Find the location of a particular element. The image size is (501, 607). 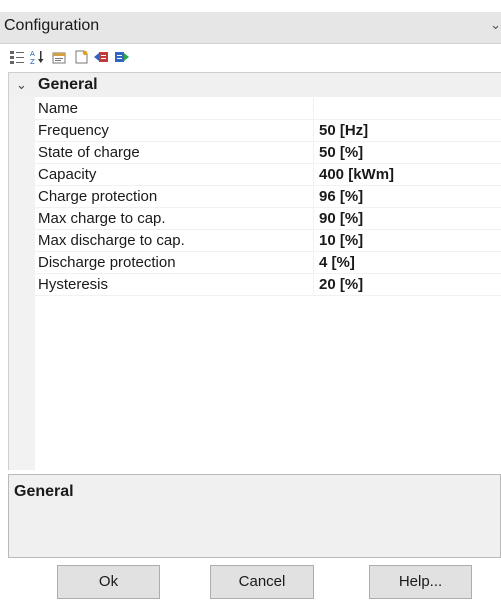

property-row-hysteresis: Hysteresis 20 [%] is located at coordinates (268, 285).